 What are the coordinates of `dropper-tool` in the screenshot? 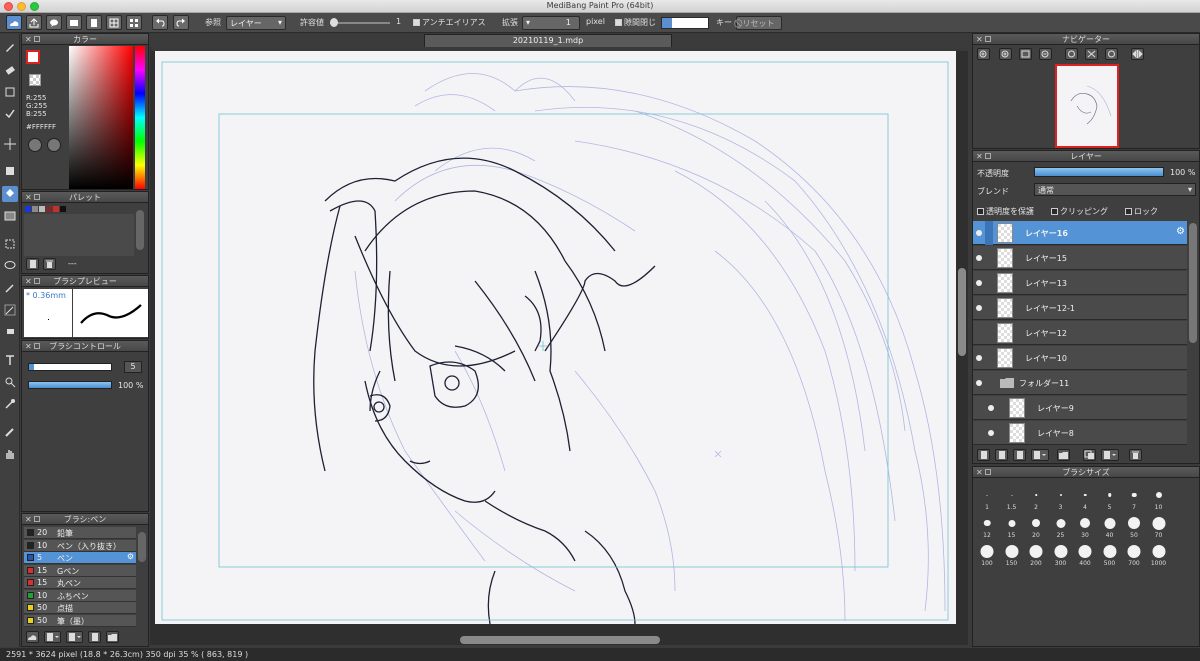 It's located at (10, 432).